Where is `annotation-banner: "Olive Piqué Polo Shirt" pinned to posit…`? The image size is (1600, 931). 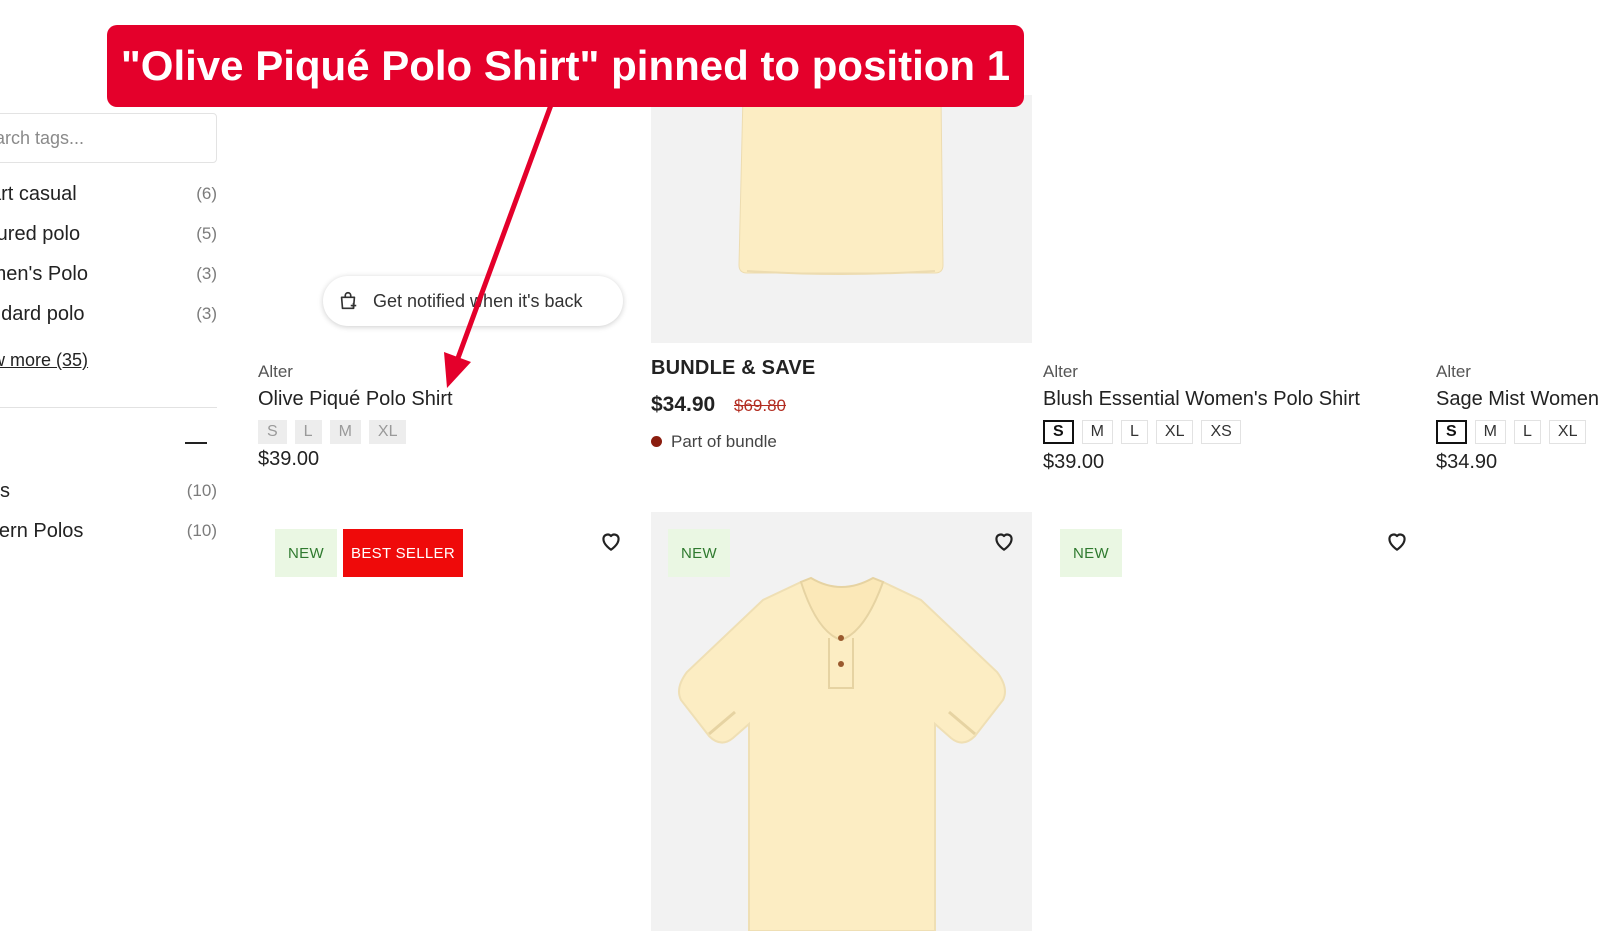
annotation-banner: "Olive Piqué Polo Shirt" pinned to posit… is located at coordinates (565, 66).